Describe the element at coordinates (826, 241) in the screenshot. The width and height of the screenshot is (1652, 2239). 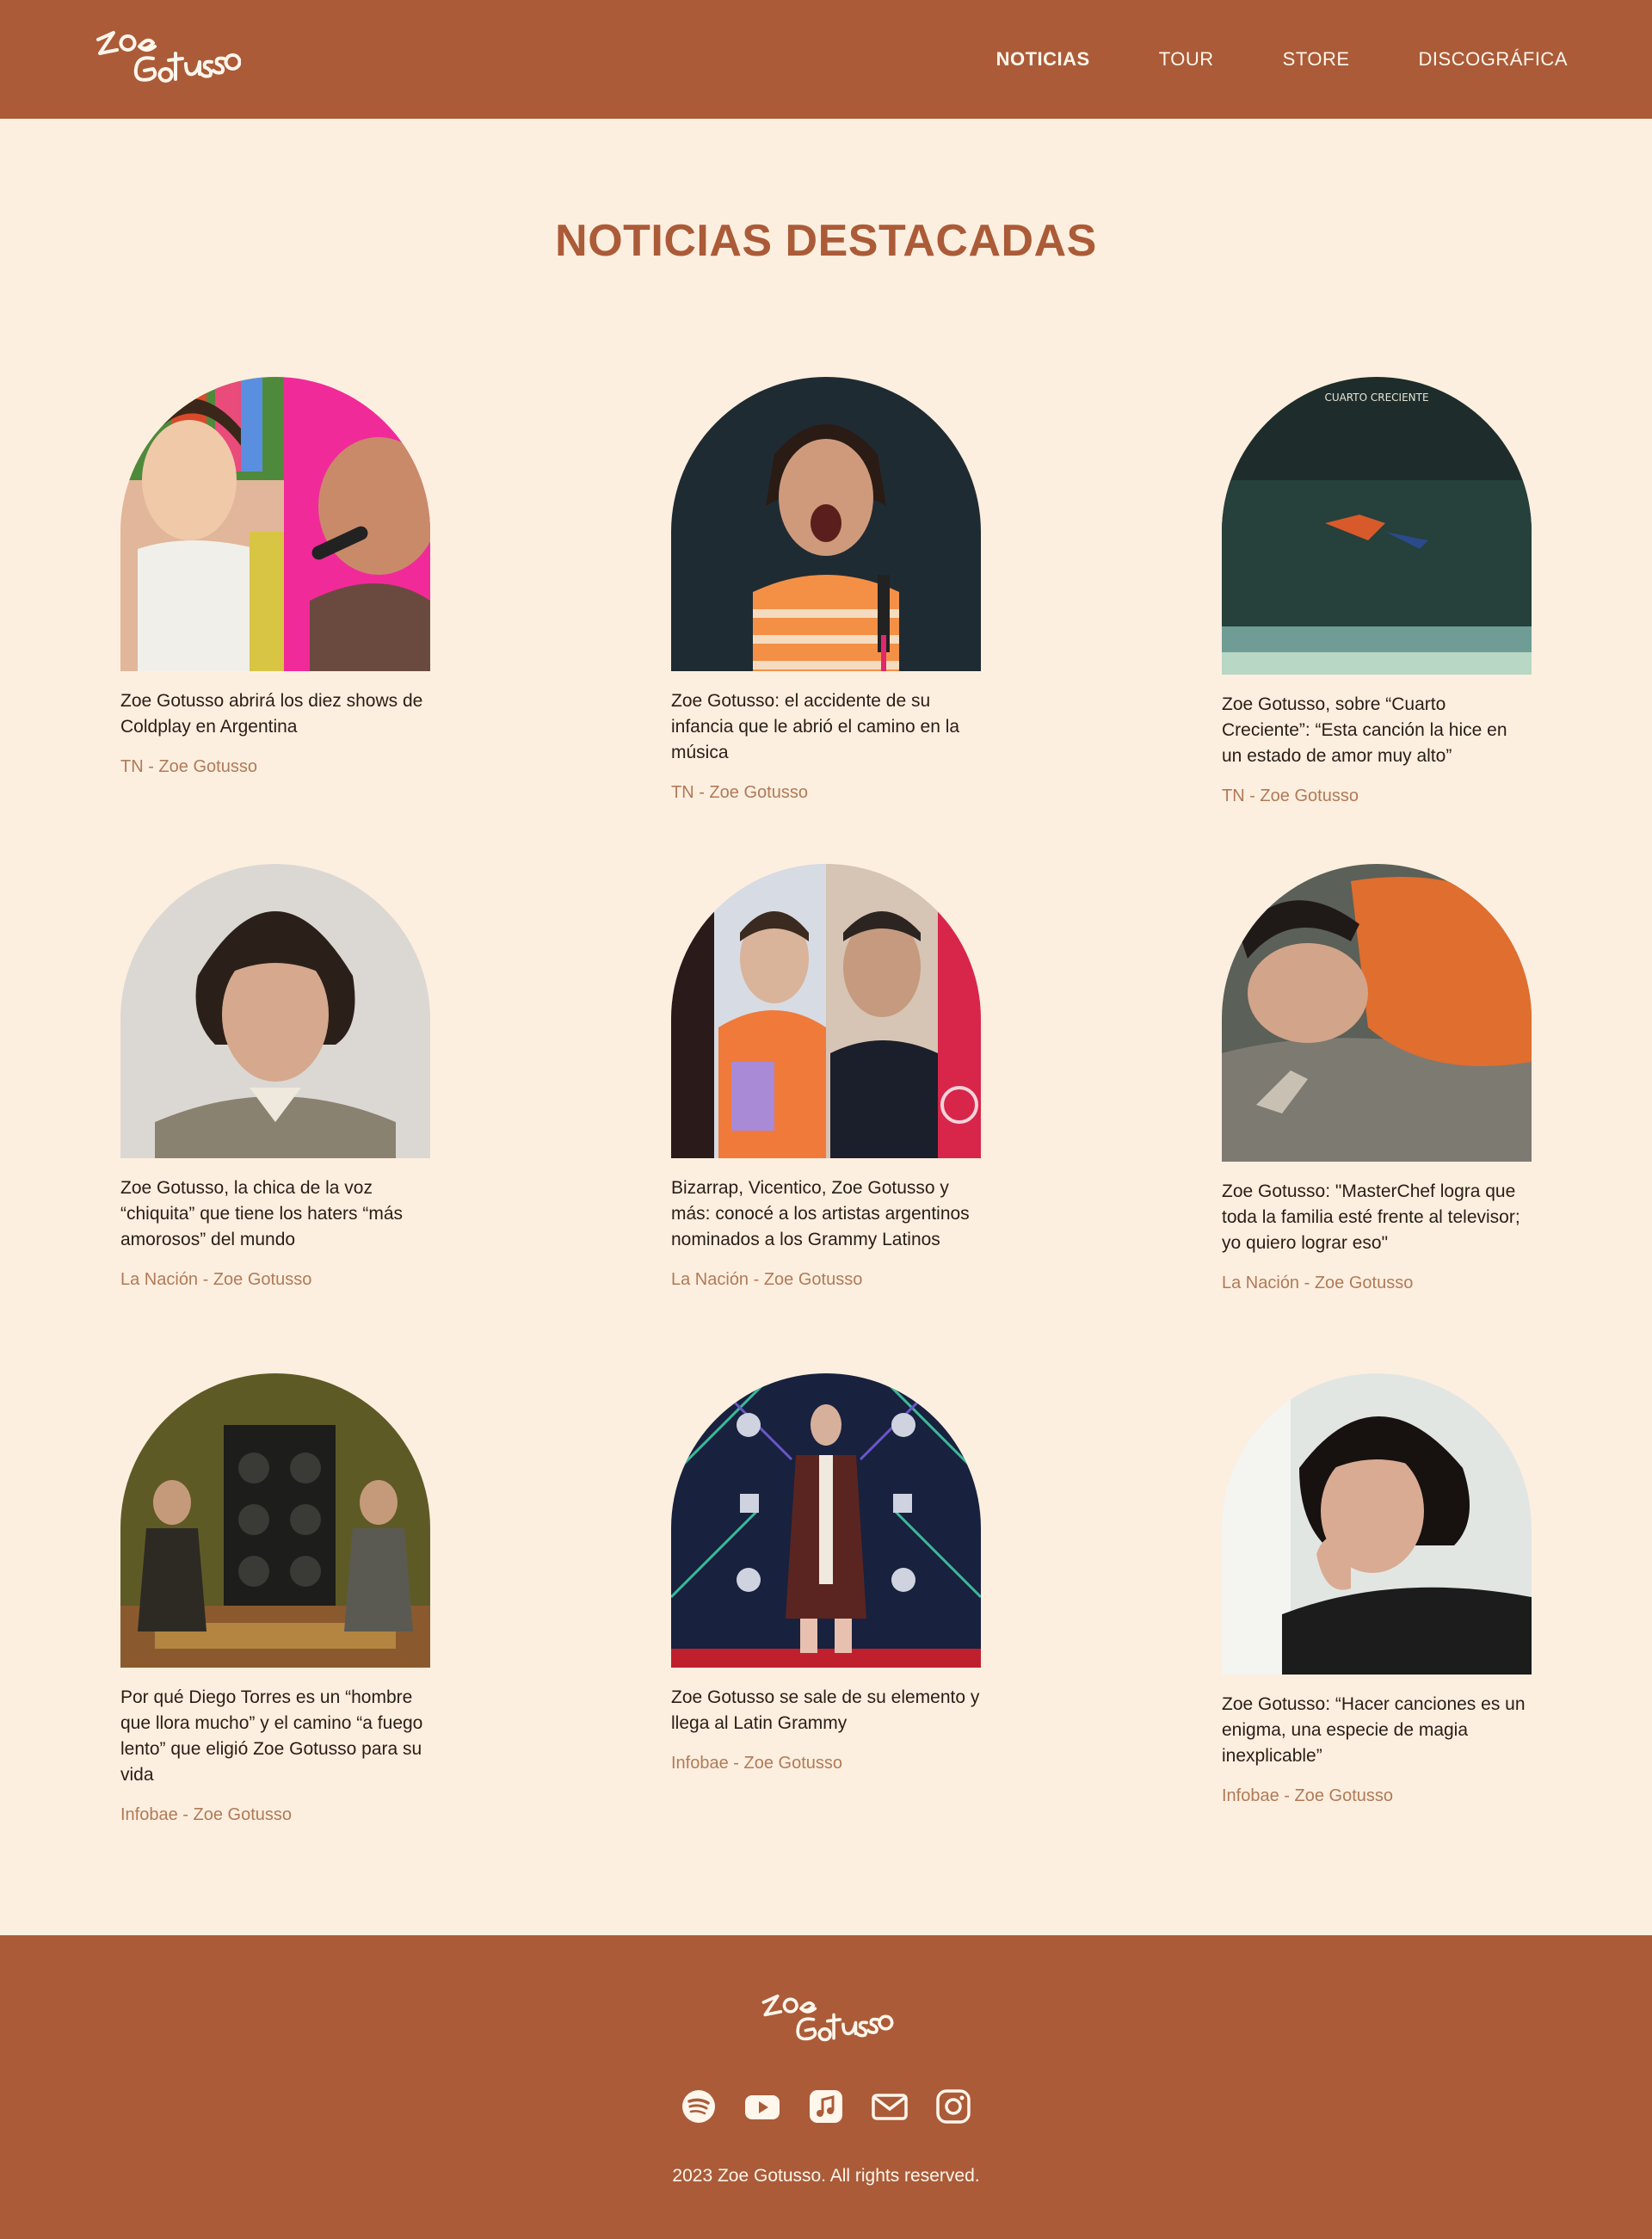
I see `section-title: NOTICIAS DESTACADAS` at that location.